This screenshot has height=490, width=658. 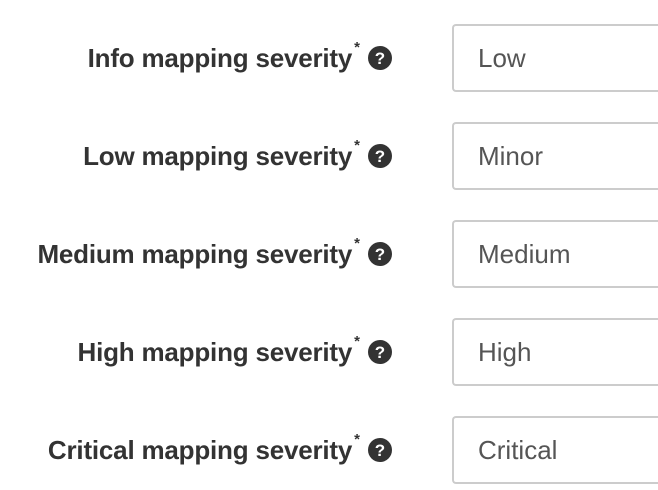 What do you see at coordinates (555, 450) in the screenshot?
I see `critical-severity-input` at bounding box center [555, 450].